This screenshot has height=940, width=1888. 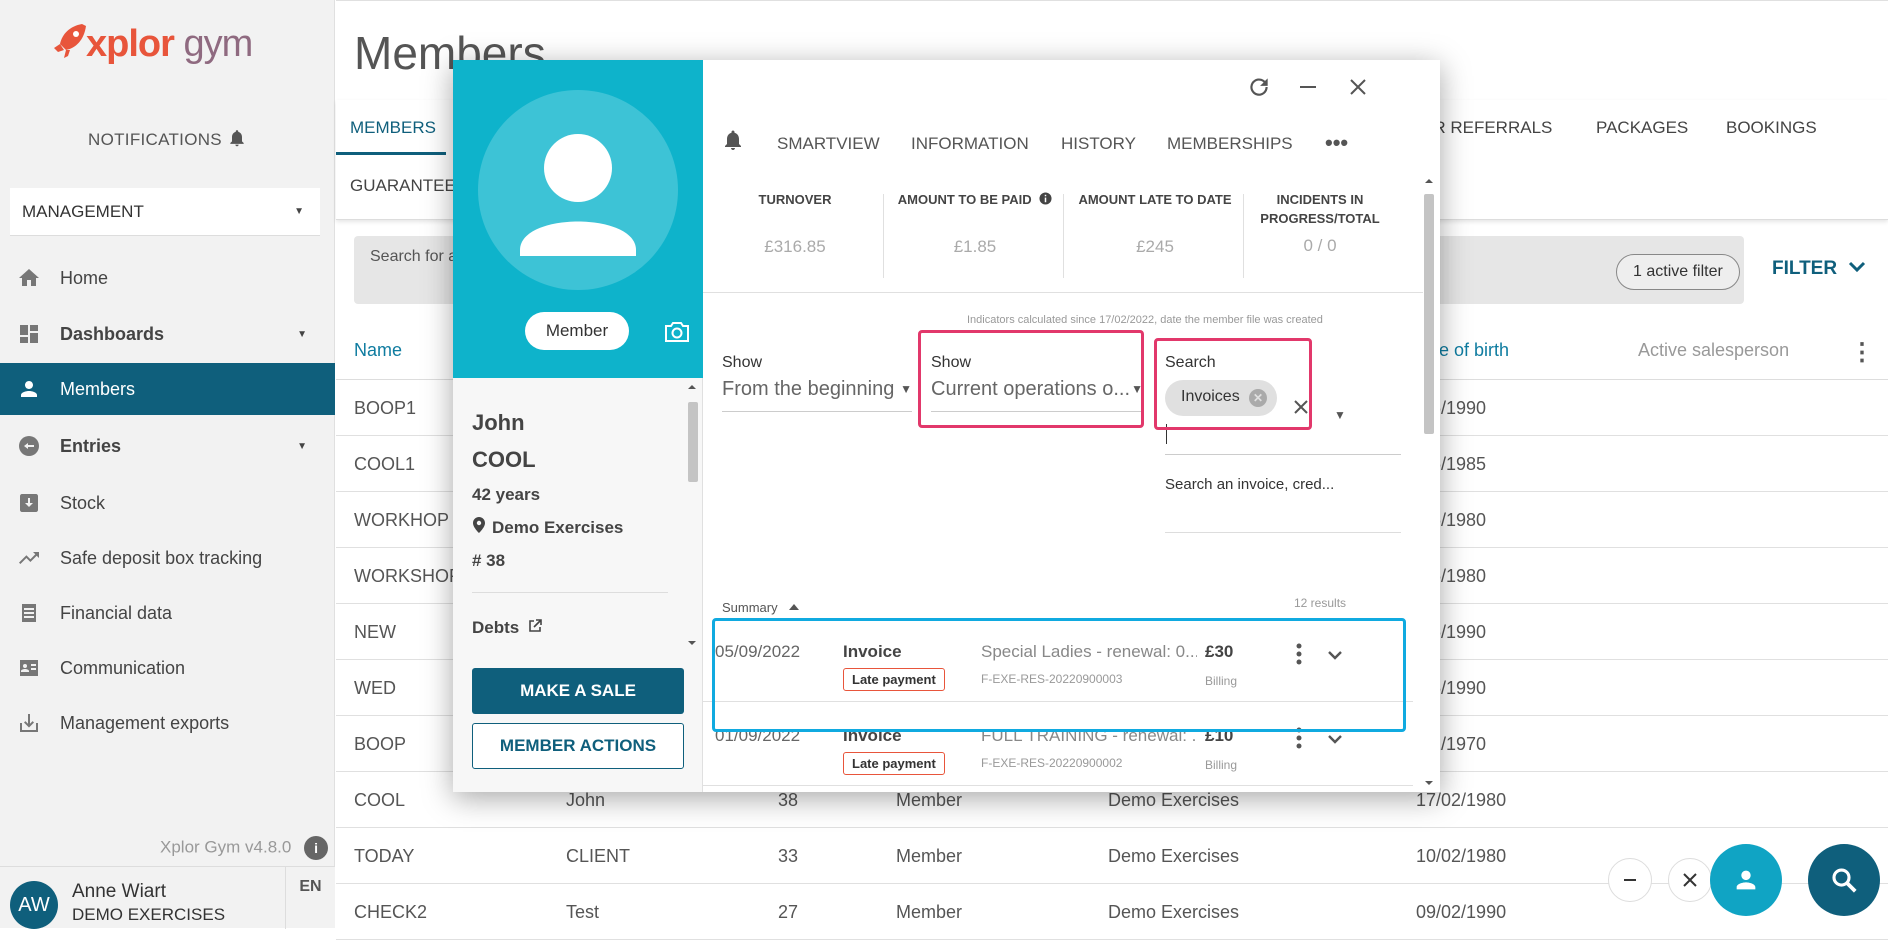 I want to click on kpi-value: £1.85, so click(x=975, y=246).